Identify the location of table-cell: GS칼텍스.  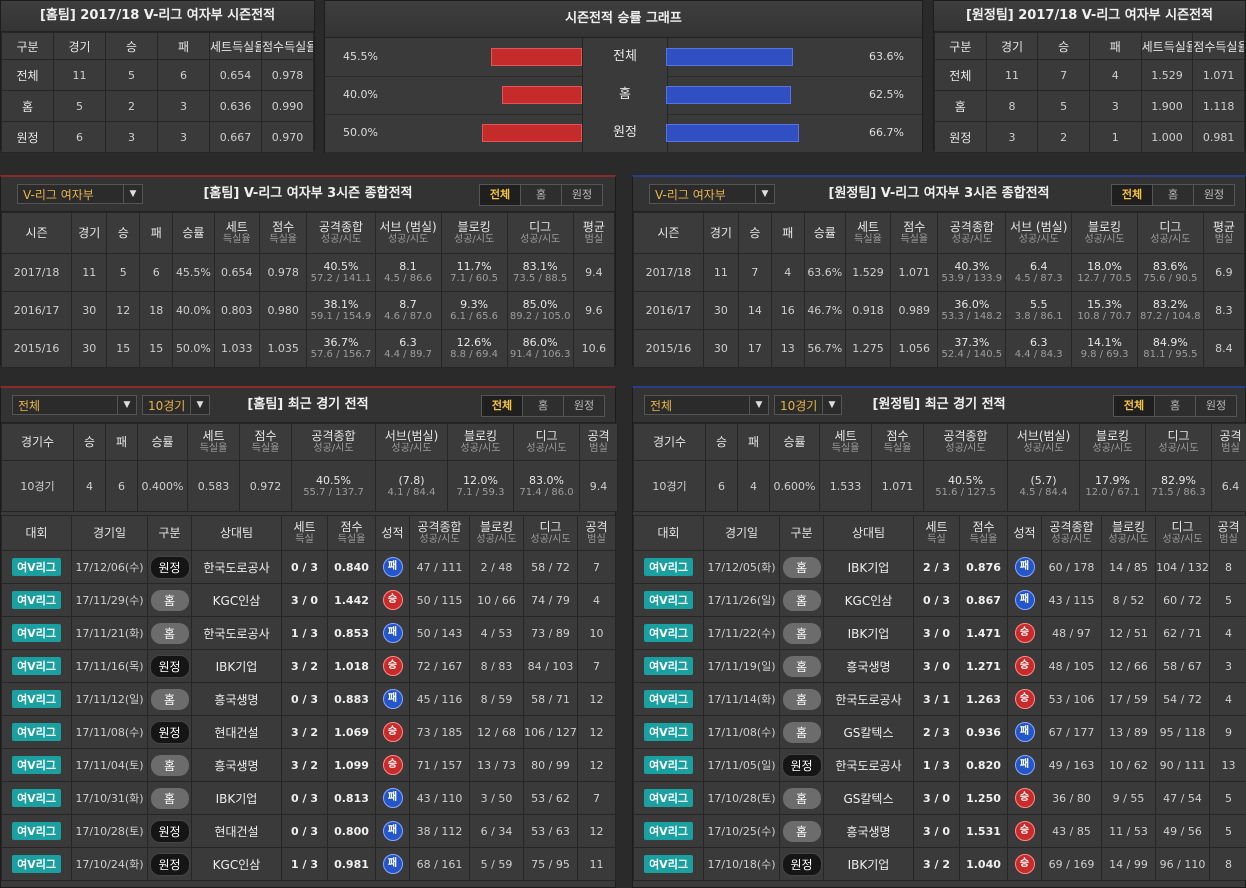
(868, 732).